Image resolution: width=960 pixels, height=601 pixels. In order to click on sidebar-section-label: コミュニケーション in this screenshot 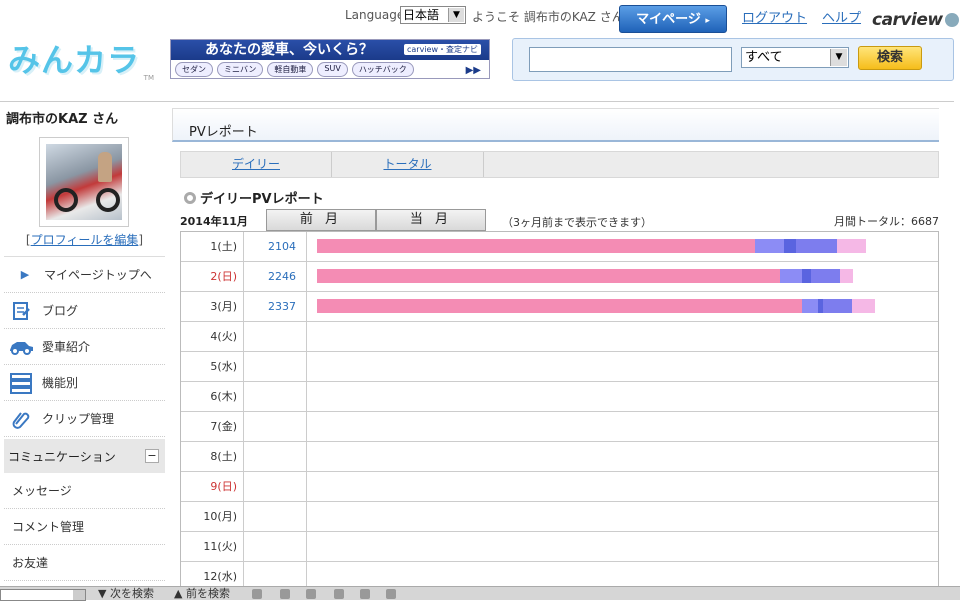, I will do `click(62, 456)`.